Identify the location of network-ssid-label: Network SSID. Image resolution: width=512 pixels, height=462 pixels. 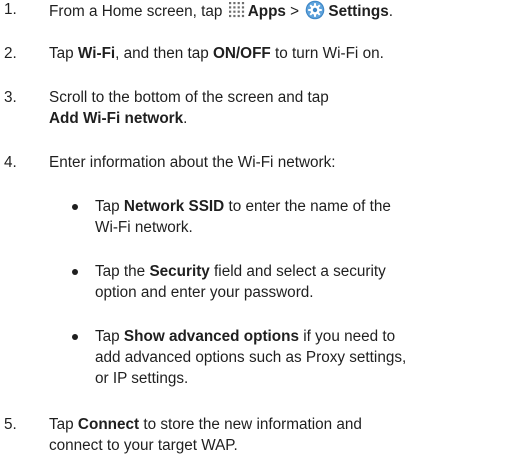
(174, 206).